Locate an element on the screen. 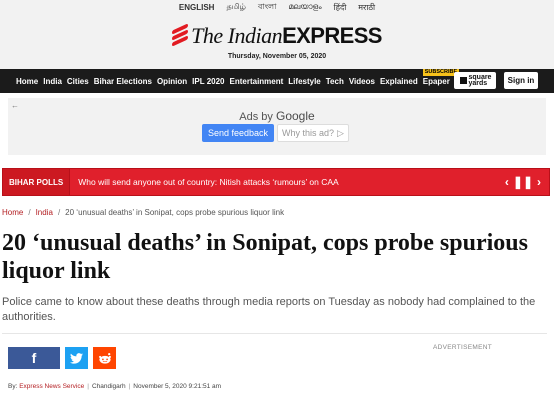 This screenshot has width=554, height=400. twitter-icon is located at coordinates (76, 358).